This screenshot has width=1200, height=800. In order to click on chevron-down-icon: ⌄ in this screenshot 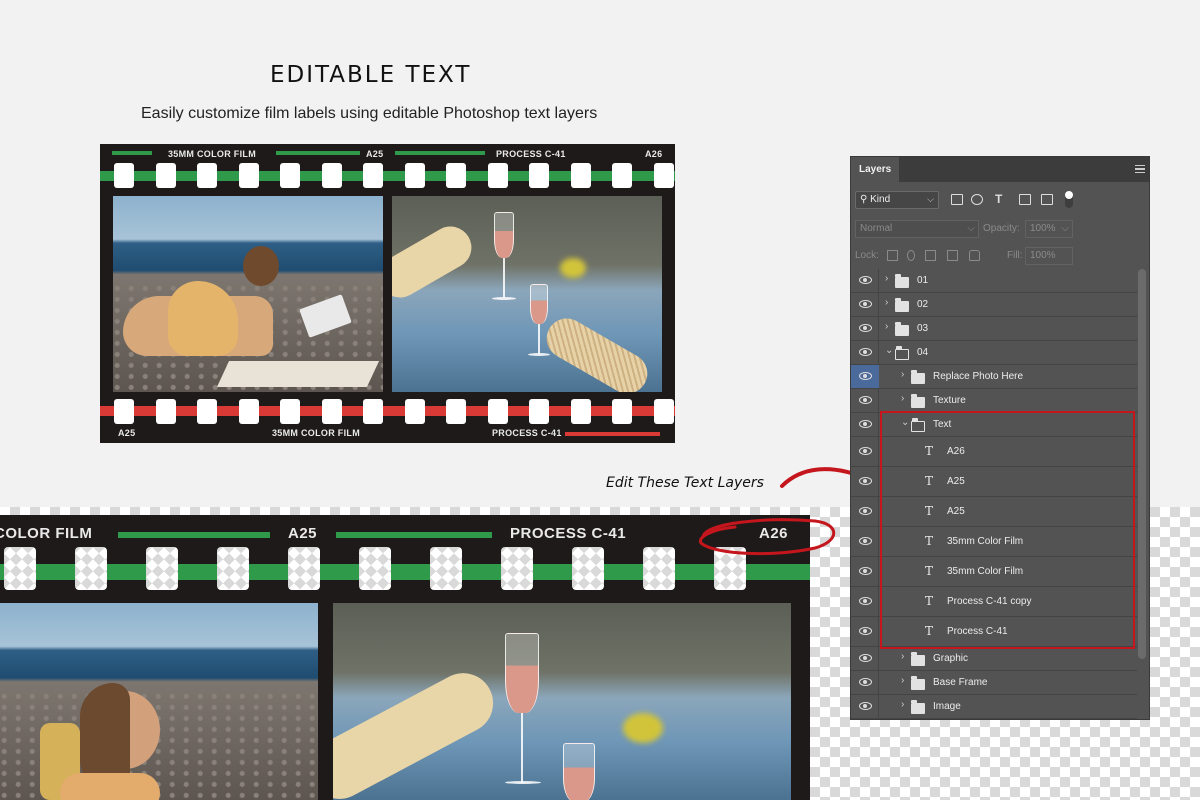, I will do `click(889, 350)`.